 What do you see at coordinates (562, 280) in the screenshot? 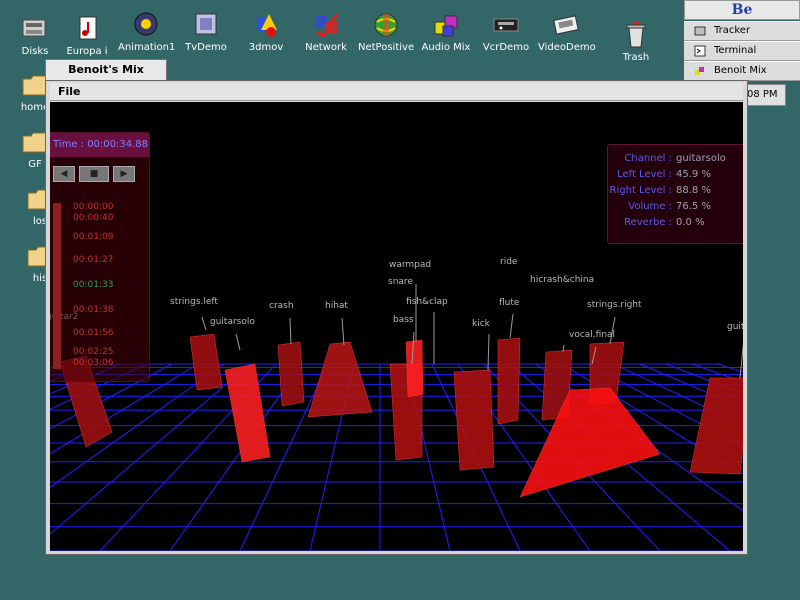
I see `label-hicrash-china: hicrash&china` at bounding box center [562, 280].